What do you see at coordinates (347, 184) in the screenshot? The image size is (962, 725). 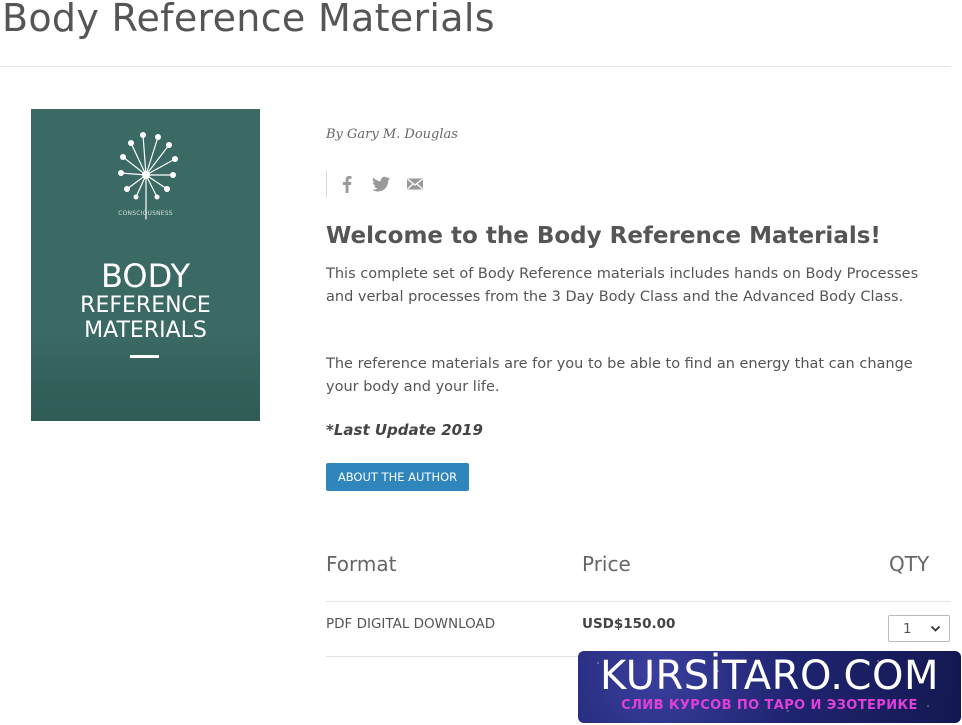 I see `facebook-icon` at bounding box center [347, 184].